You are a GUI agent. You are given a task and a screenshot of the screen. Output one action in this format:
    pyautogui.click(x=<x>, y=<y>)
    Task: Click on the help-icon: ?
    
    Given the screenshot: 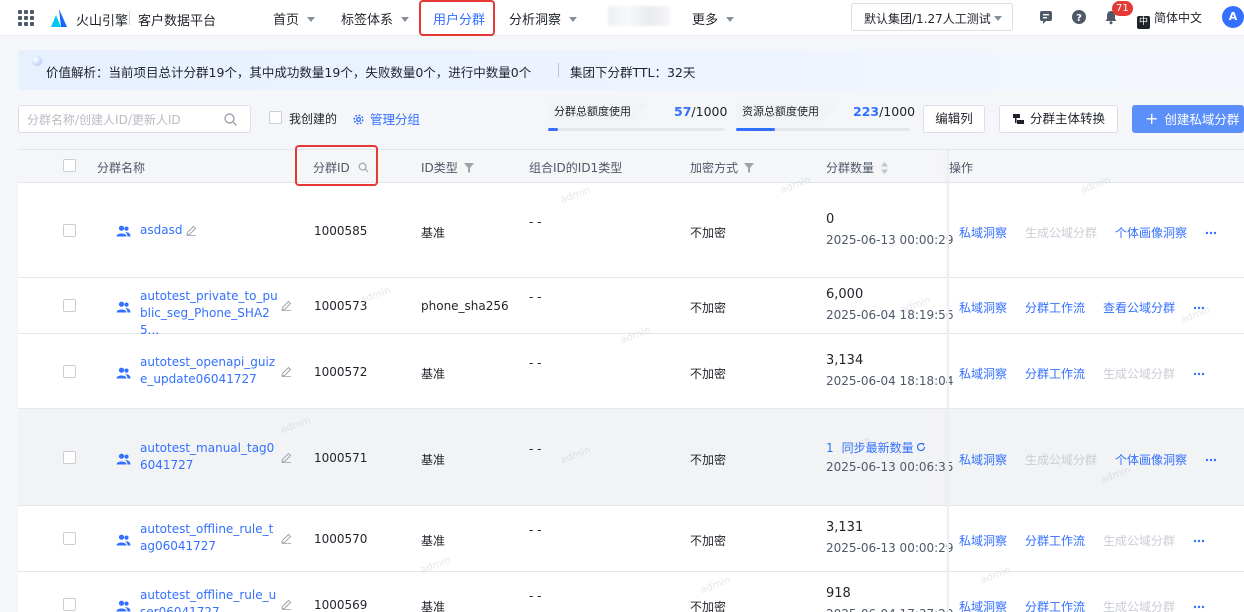 What is the action you would take?
    pyautogui.click(x=1079, y=17)
    